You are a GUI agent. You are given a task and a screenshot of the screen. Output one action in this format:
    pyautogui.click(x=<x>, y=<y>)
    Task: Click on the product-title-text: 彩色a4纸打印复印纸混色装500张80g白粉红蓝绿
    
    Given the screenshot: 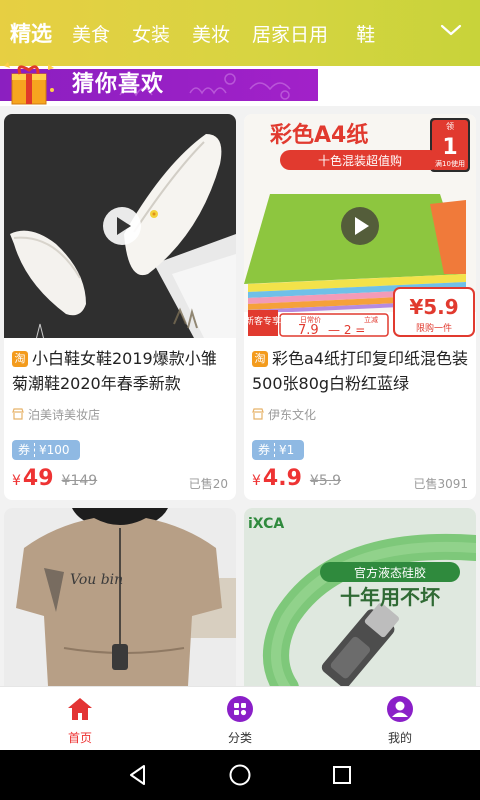 What is the action you would take?
    pyautogui.click(x=360, y=371)
    